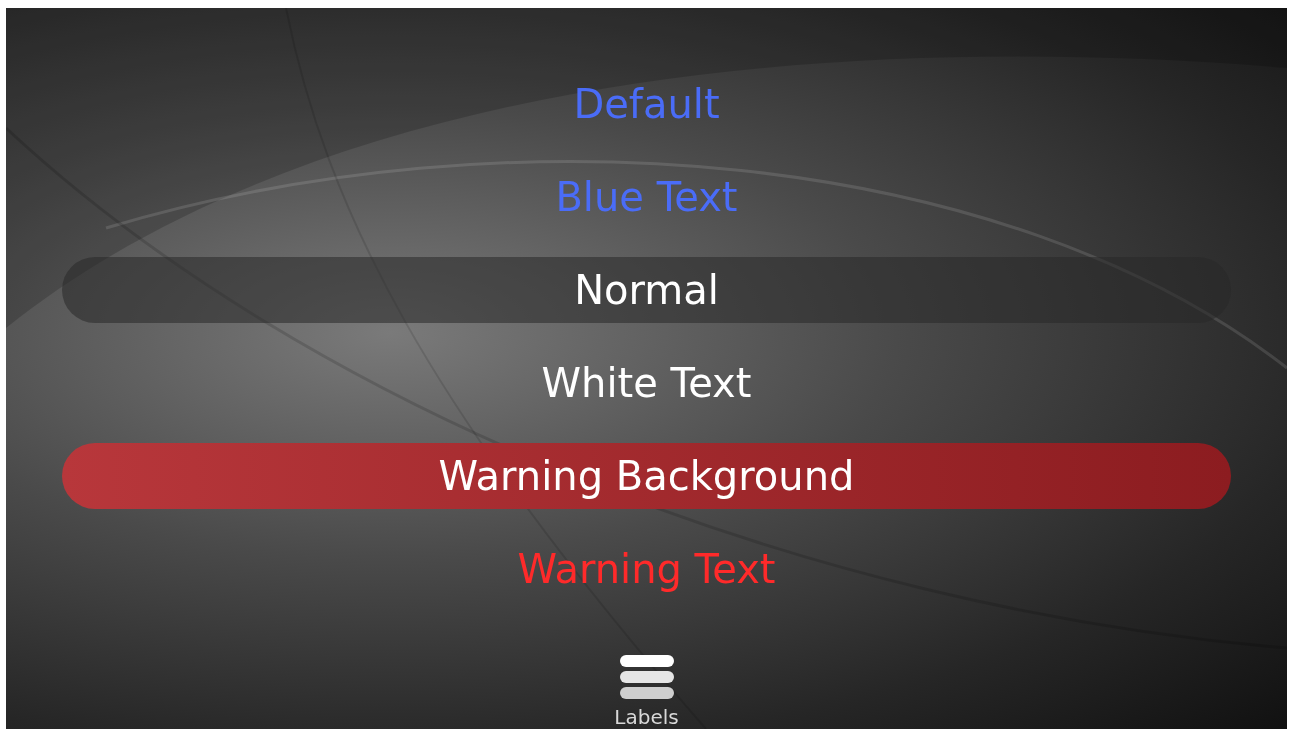 Image resolution: width=1293 pixels, height=729 pixels. Describe the element at coordinates (646, 691) in the screenshot. I see `tab-bar-item: Labels` at that location.